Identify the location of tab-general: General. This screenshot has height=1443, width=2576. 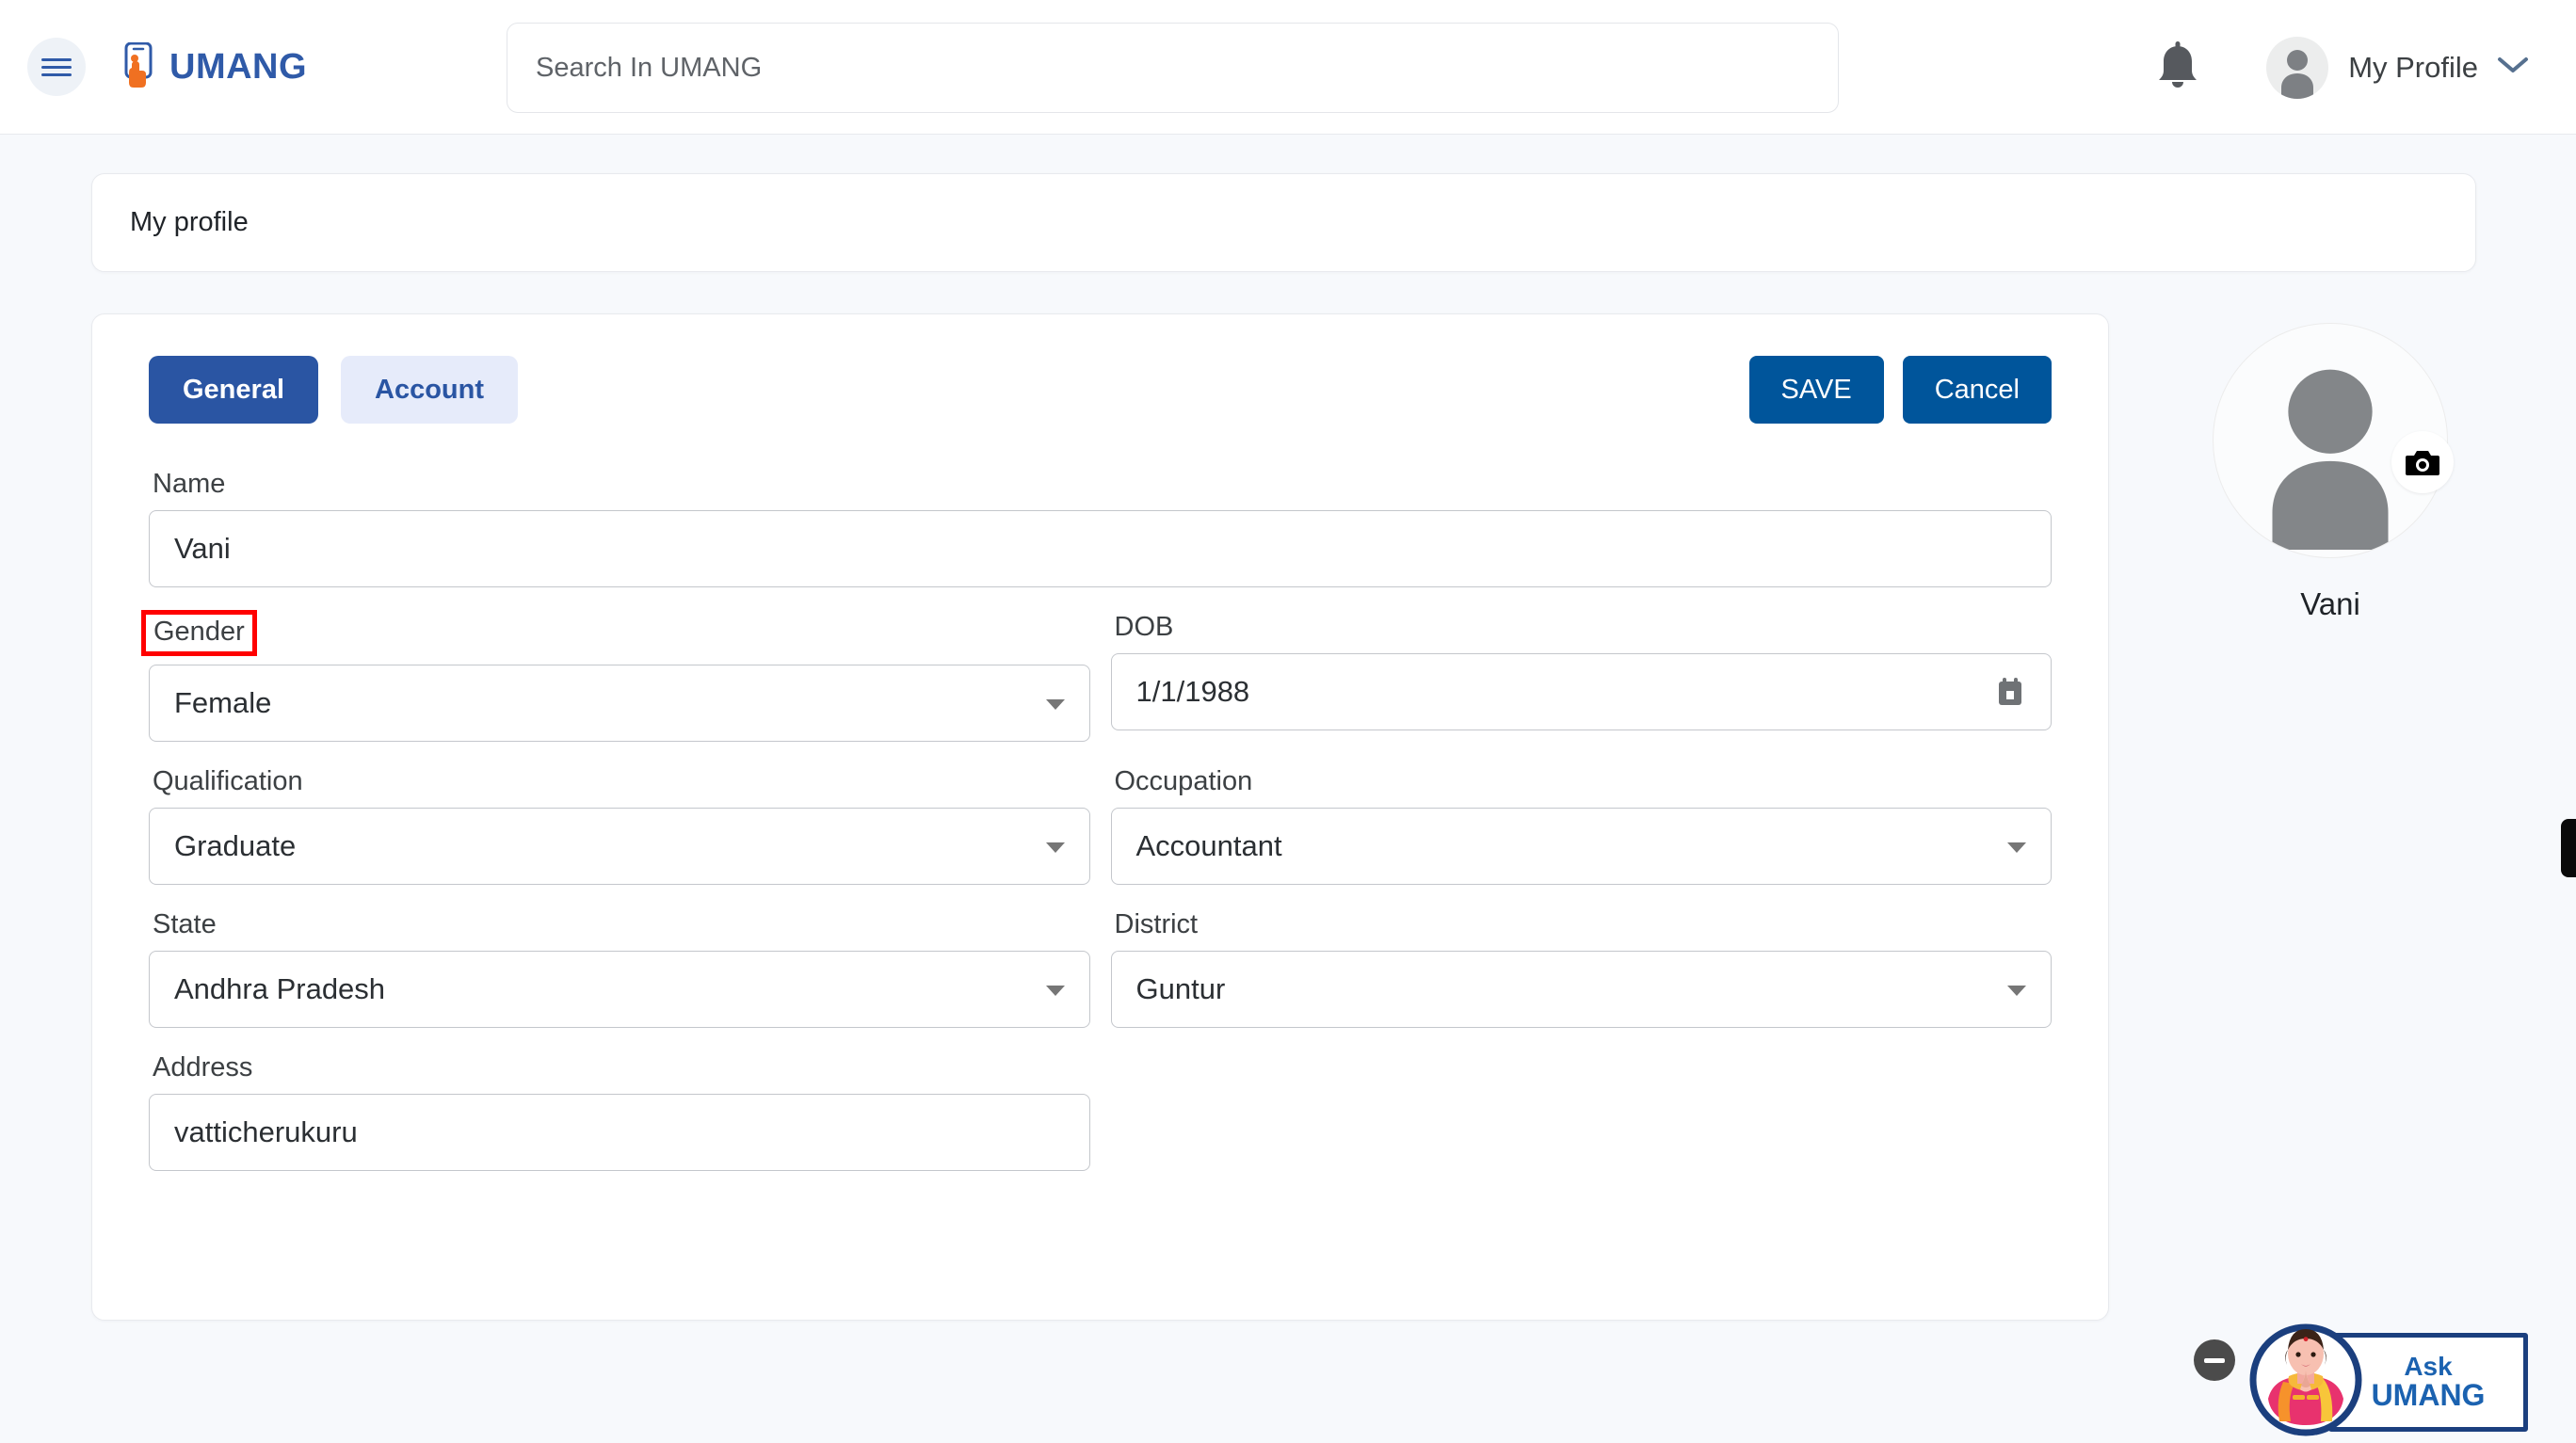
(233, 390).